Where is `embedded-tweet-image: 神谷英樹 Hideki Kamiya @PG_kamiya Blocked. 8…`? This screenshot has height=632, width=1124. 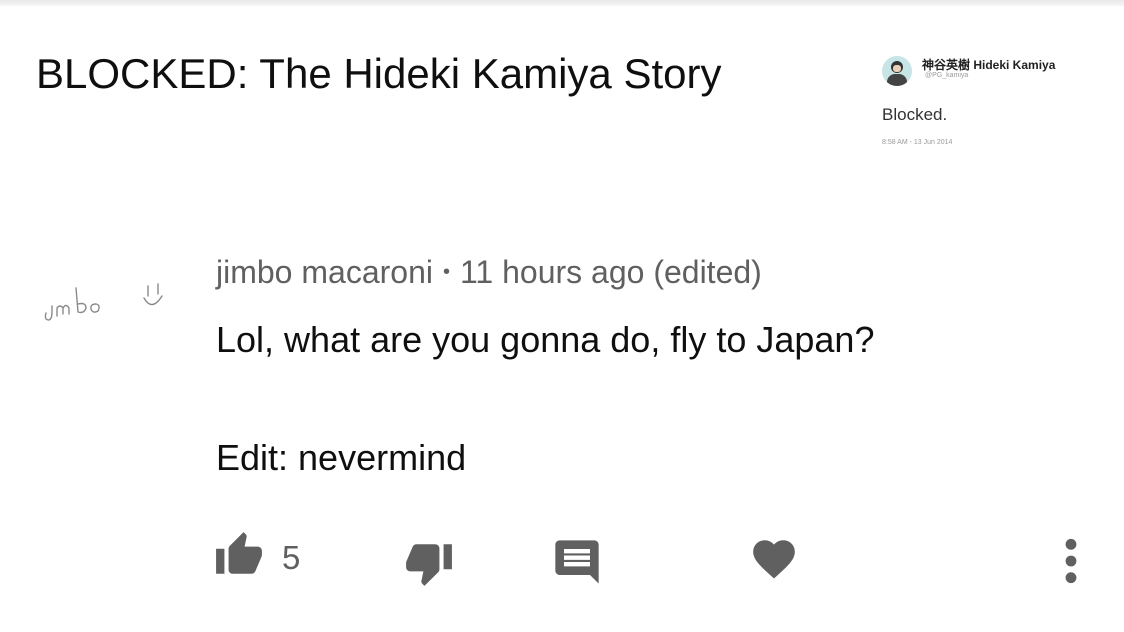 embedded-tweet-image: 神谷英樹 Hideki Kamiya @PG_kamiya Blocked. 8… is located at coordinates (979, 103).